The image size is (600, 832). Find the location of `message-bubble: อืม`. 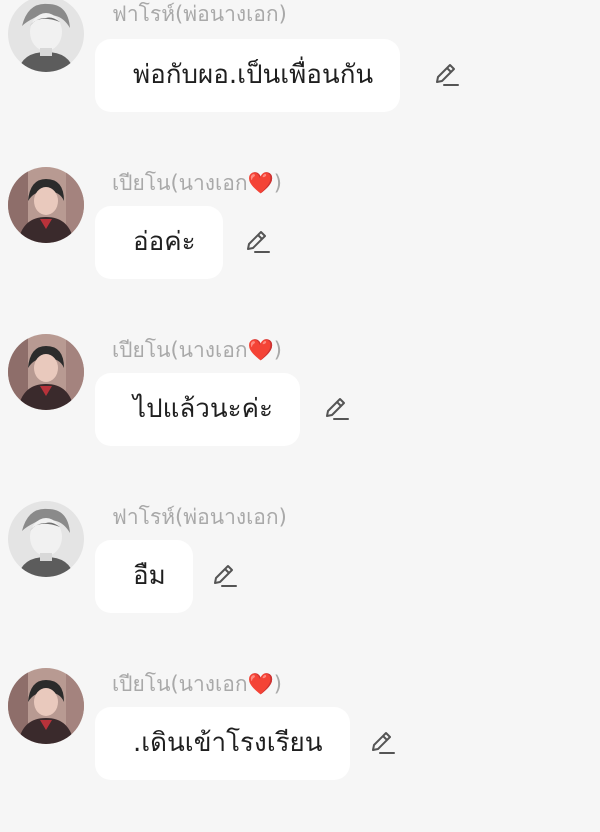

message-bubble: อืม is located at coordinates (144, 576).